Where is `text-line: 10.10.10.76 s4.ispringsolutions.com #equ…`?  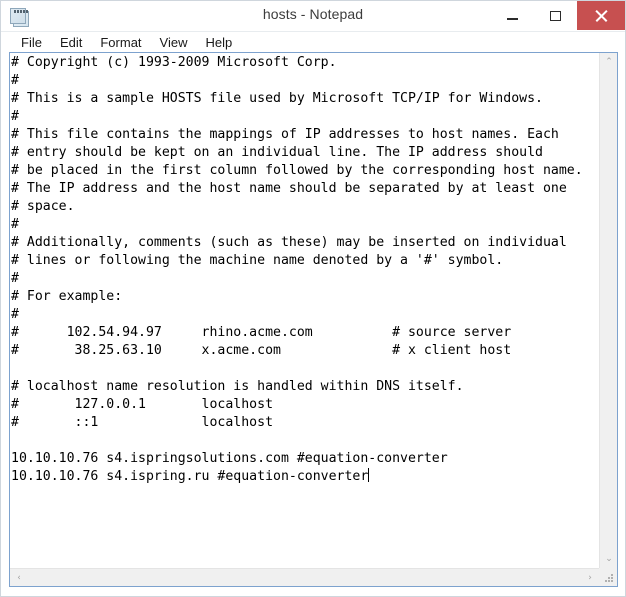
text-line: 10.10.10.76 s4.ispringsolutions.com #equ… is located at coordinates (229, 458).